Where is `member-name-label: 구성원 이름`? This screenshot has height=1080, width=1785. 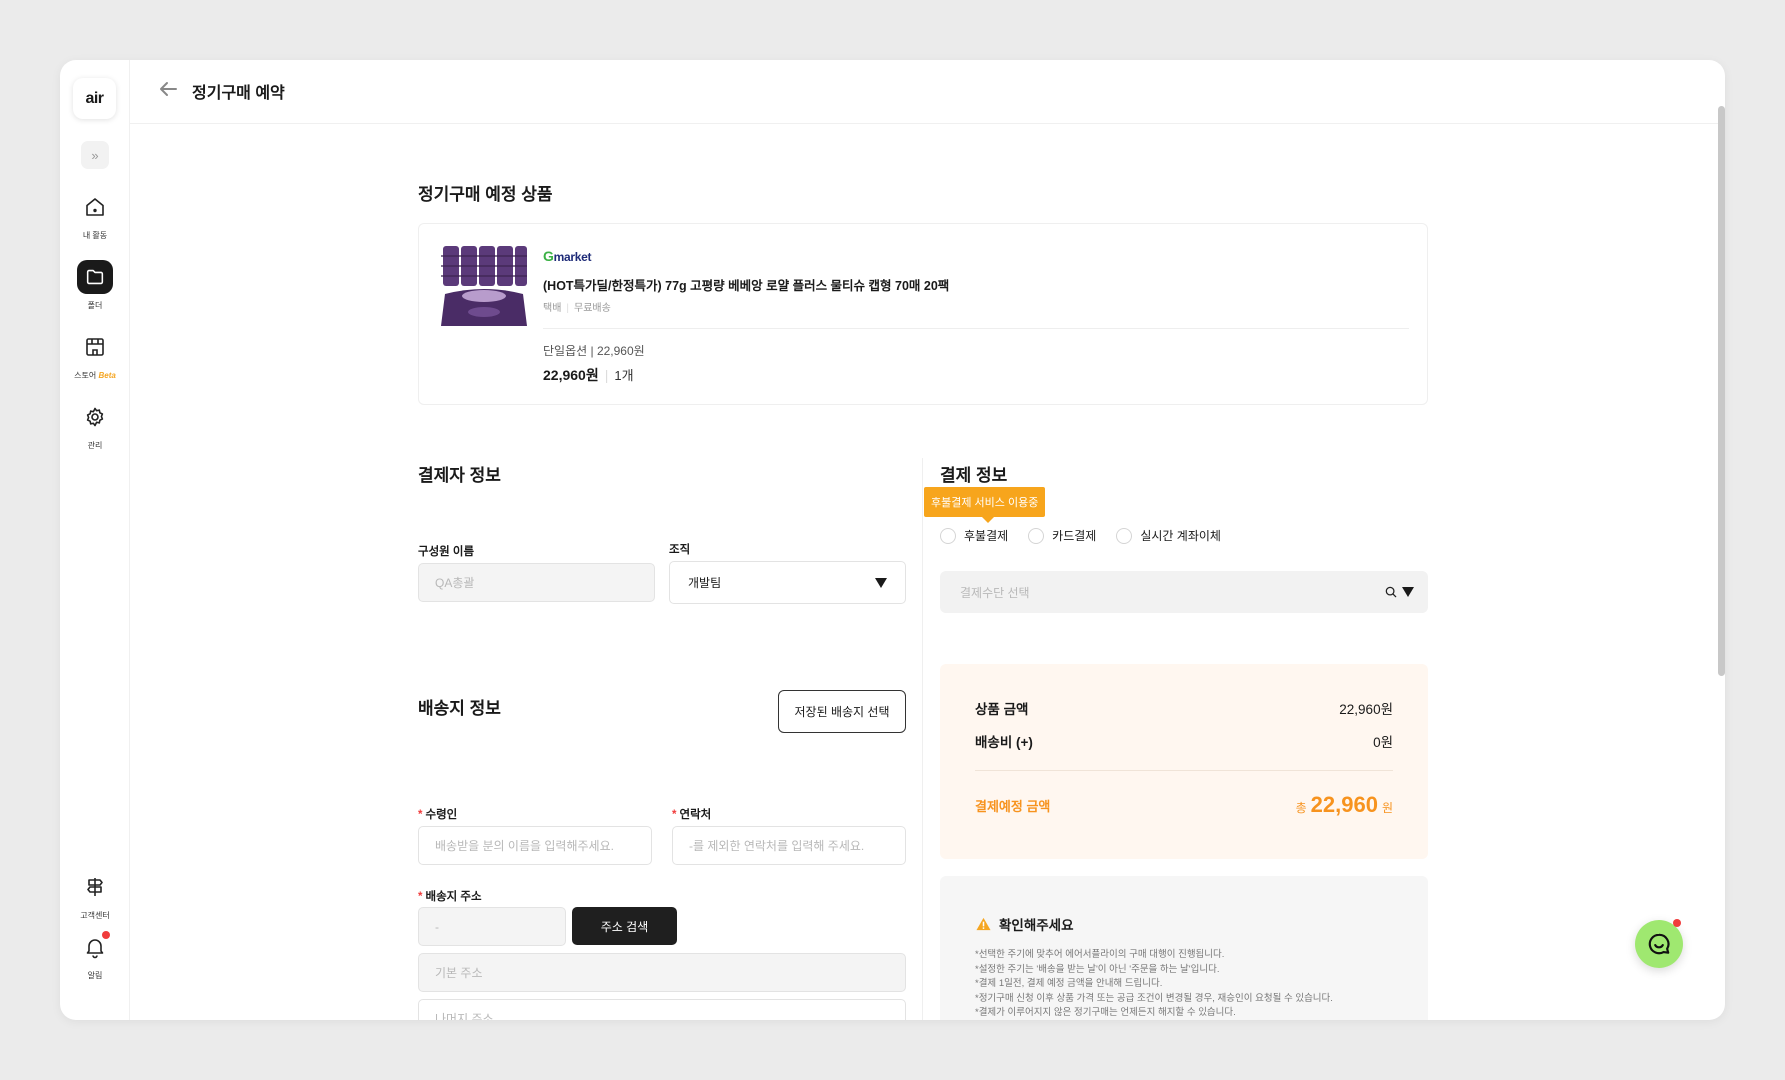 member-name-label: 구성원 이름 is located at coordinates (446, 552).